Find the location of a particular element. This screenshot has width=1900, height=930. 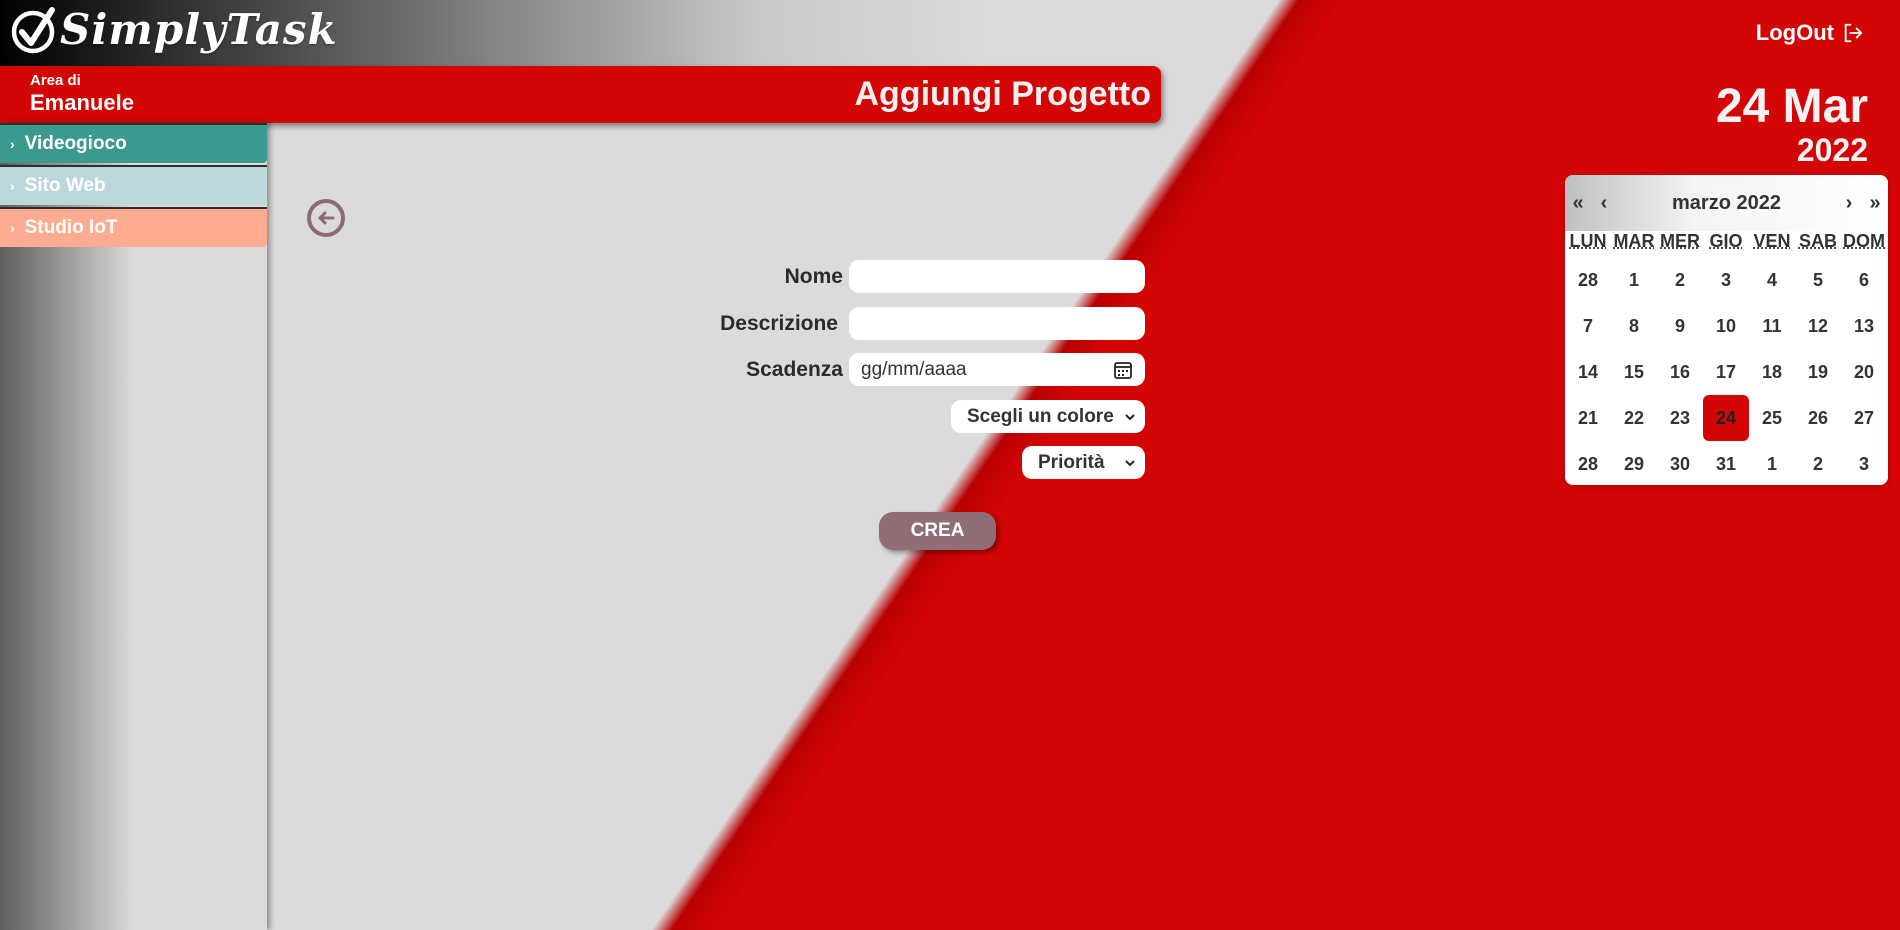

calendar-nav: « ‹ marzo 2022 › » is located at coordinates (1726, 203).